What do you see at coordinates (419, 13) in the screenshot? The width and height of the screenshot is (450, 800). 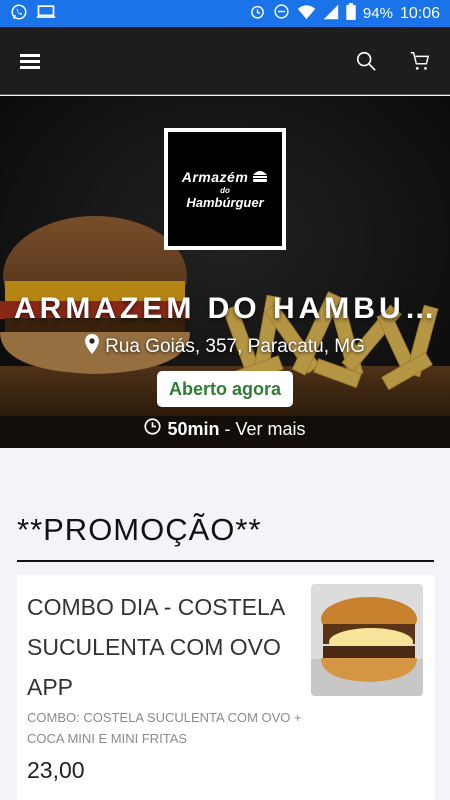 I see `clock: 10:06` at bounding box center [419, 13].